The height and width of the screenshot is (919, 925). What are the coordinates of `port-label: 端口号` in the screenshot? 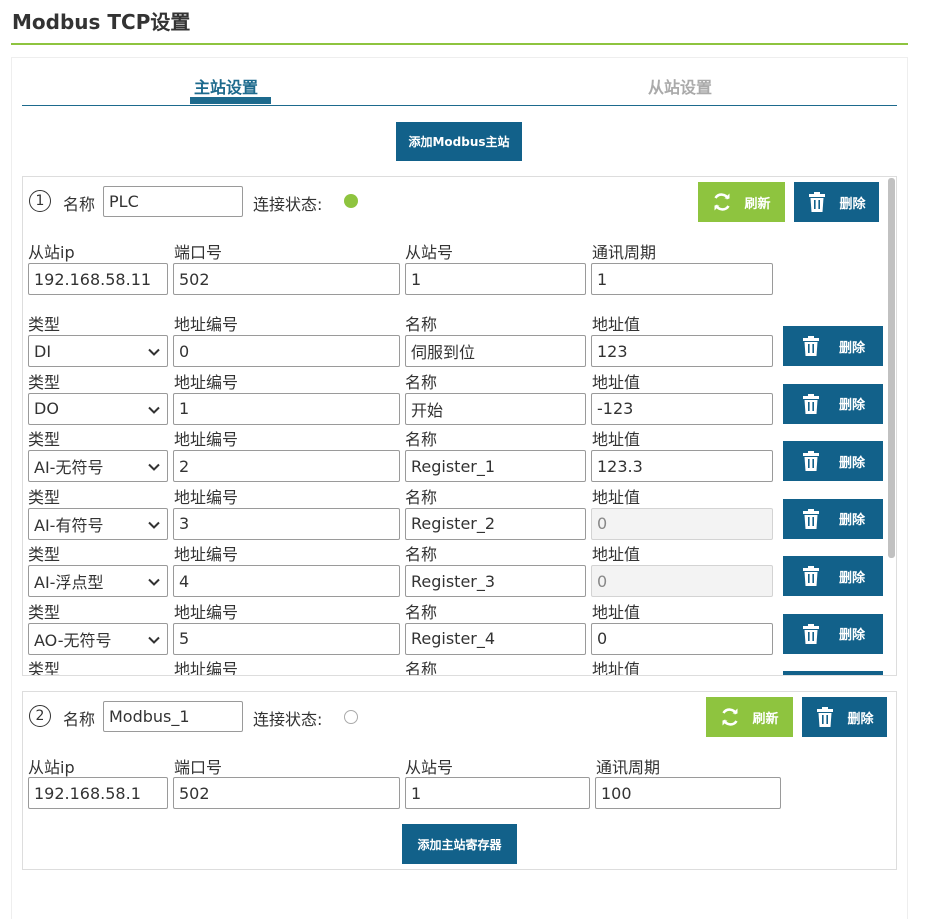 It's located at (198, 252).